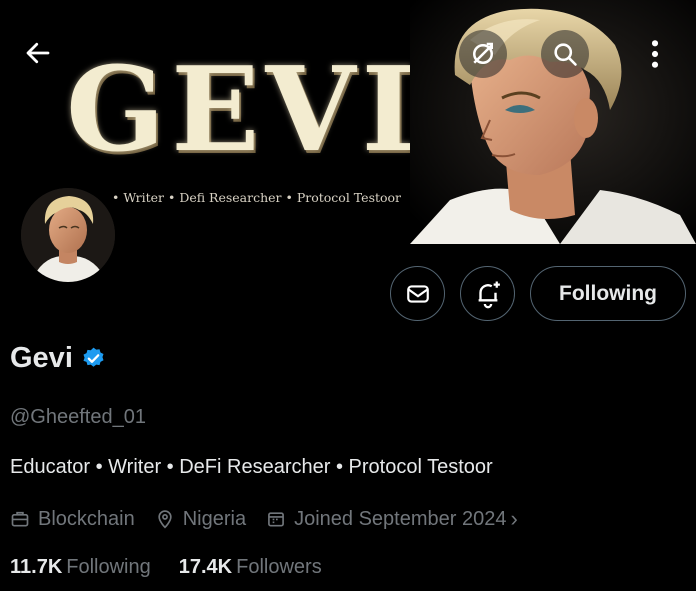 This screenshot has width=696, height=591. What do you see at coordinates (78, 417) in the screenshot?
I see `user-handle: @Gheefted_01` at bounding box center [78, 417].